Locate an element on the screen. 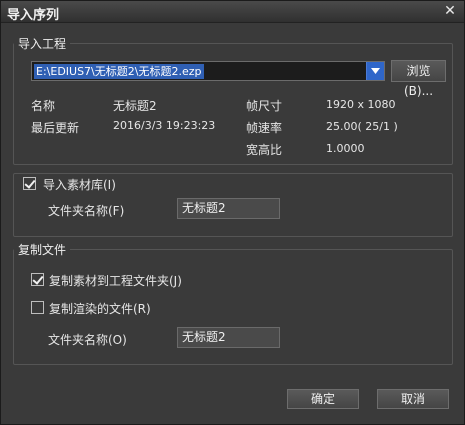  project-path-combobox: E:\EDIUS7\无标题2\无标题2.ezp is located at coordinates (208, 71).